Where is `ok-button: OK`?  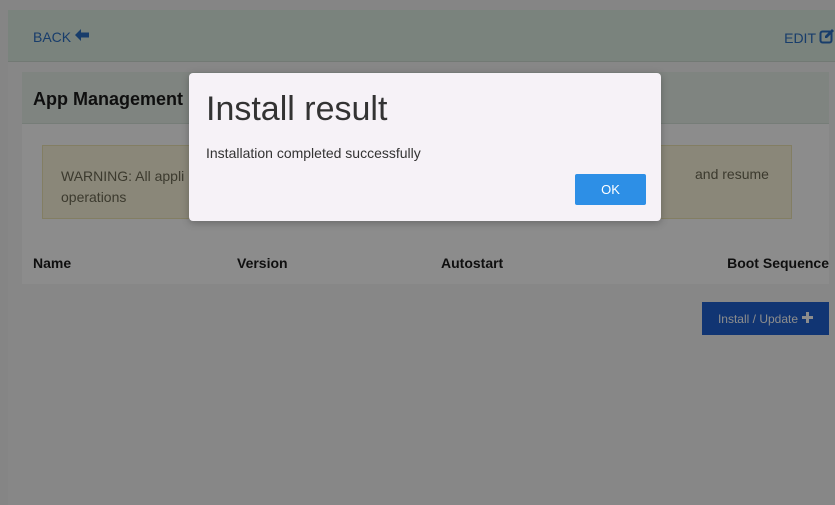
ok-button: OK is located at coordinates (610, 189).